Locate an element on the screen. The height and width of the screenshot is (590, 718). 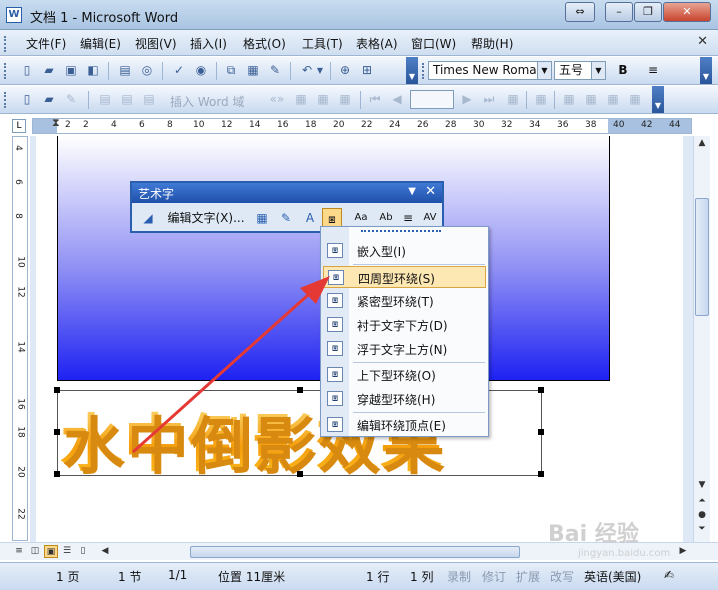
select-browse-object-icon: ● is located at coordinates (702, 515).